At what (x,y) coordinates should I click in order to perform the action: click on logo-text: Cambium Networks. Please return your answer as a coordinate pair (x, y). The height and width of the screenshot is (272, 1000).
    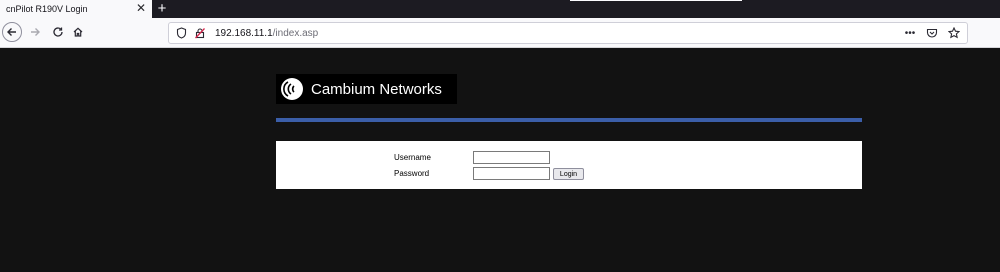
    Looking at the image, I should click on (376, 89).